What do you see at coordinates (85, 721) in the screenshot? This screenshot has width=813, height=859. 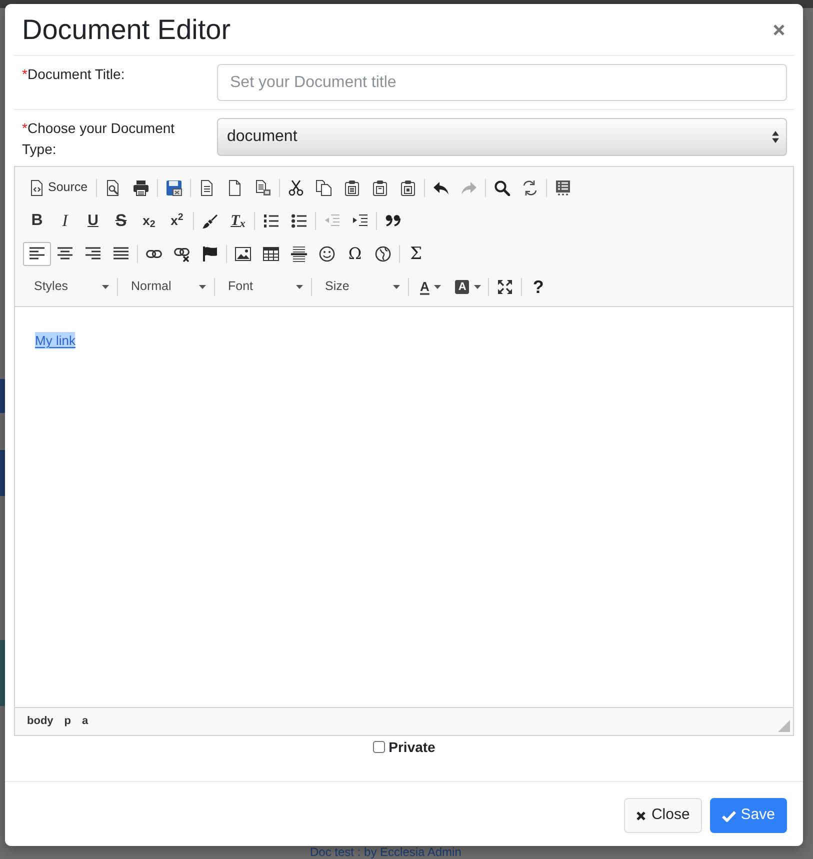 I see `element-path-item: a` at bounding box center [85, 721].